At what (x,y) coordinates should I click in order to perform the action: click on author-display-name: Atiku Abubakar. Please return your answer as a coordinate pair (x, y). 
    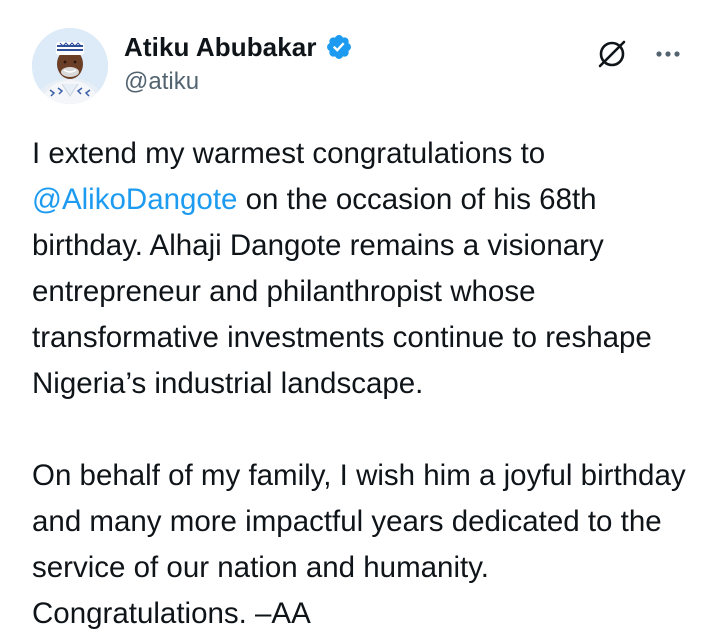
    Looking at the image, I should click on (220, 47).